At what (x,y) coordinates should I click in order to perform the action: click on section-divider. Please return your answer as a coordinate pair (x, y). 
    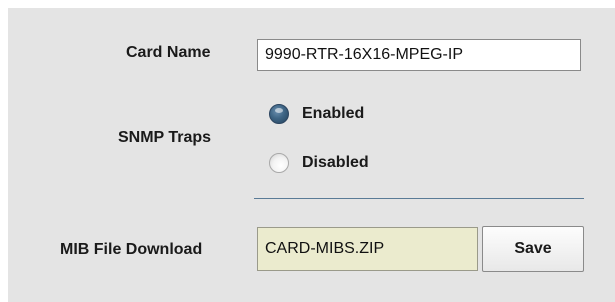
    Looking at the image, I should click on (419, 198).